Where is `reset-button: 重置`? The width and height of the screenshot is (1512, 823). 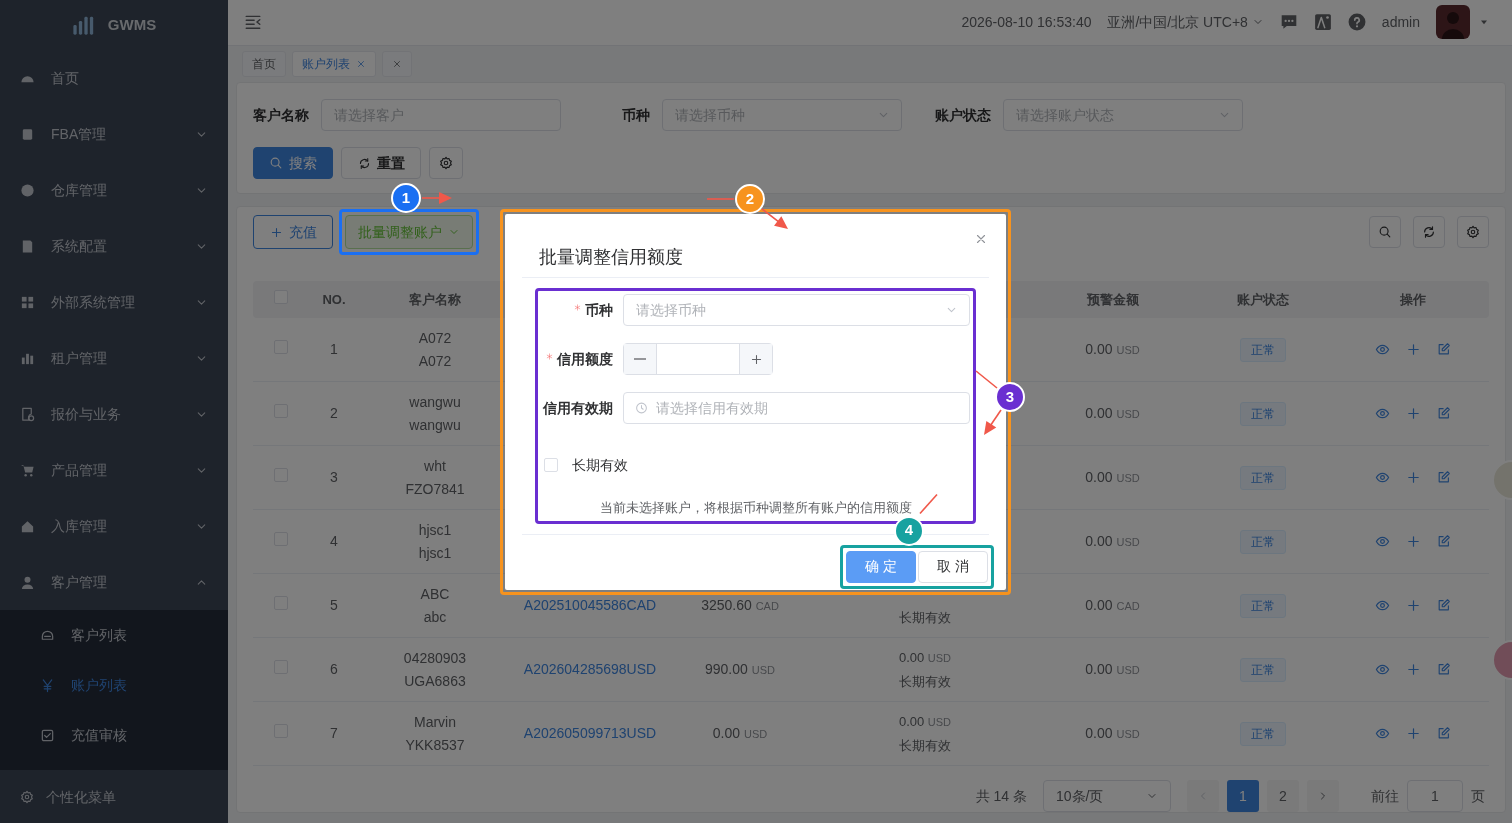
reset-button: 重置 is located at coordinates (381, 163).